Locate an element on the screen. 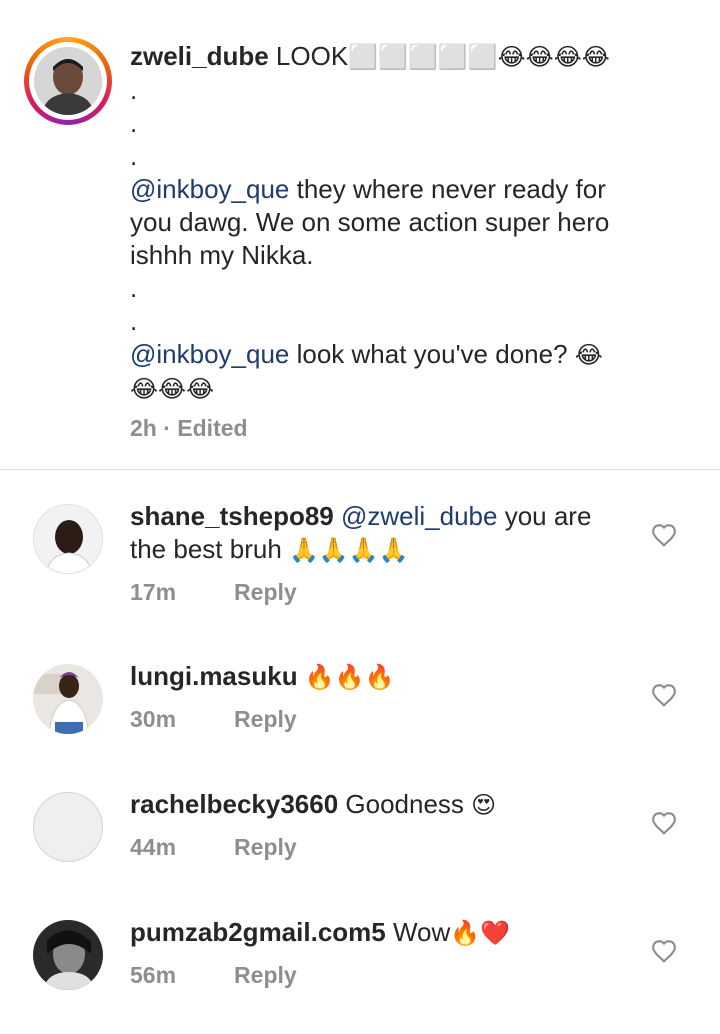 This screenshot has width=720, height=1034. caption-time: 2h is located at coordinates (143, 428).